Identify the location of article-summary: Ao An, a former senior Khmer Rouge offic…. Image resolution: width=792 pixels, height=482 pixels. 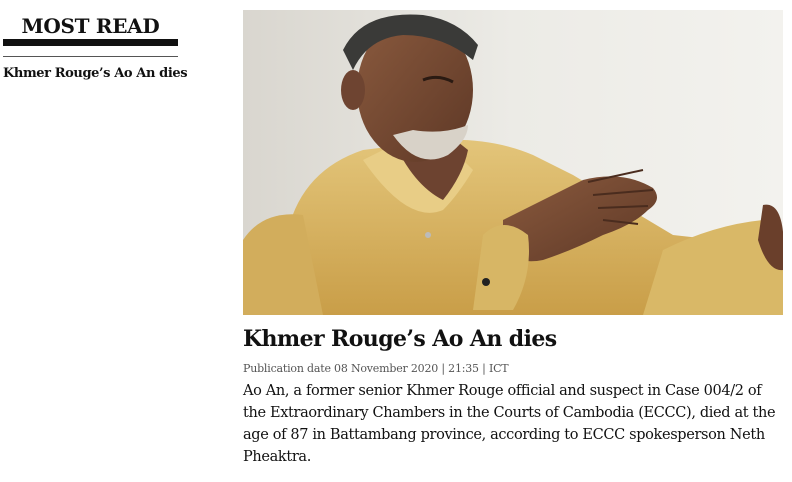
(509, 424).